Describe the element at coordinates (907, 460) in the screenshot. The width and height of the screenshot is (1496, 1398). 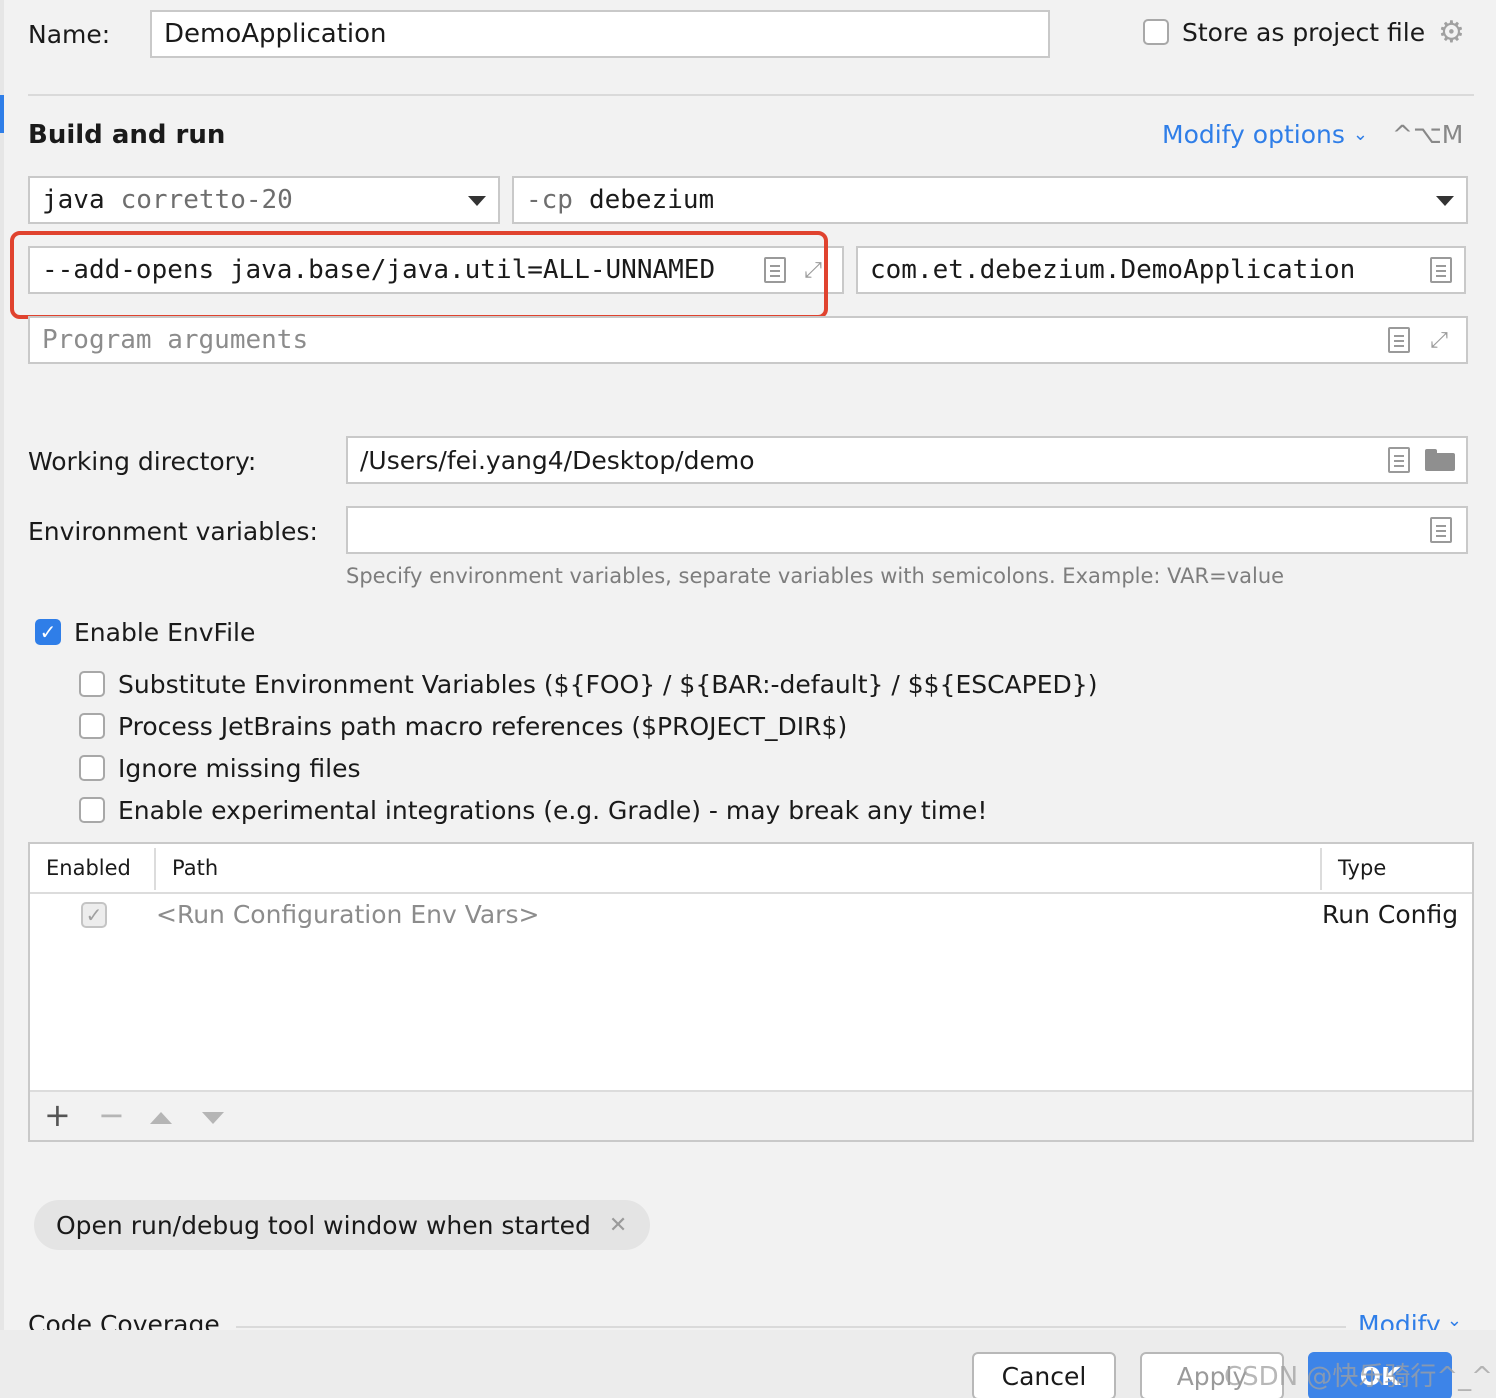
I see `working-dir-input: /Users/fei.yang4/Desktop/demo` at that location.